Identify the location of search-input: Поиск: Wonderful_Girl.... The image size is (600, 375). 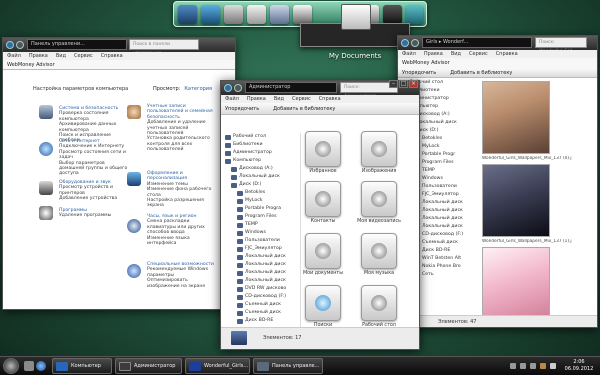
(561, 45).